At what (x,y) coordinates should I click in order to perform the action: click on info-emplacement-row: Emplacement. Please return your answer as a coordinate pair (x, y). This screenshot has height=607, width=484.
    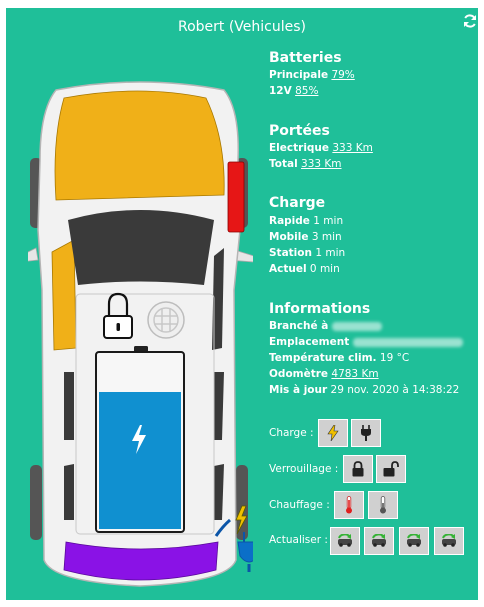
    Looking at the image, I should click on (366, 342).